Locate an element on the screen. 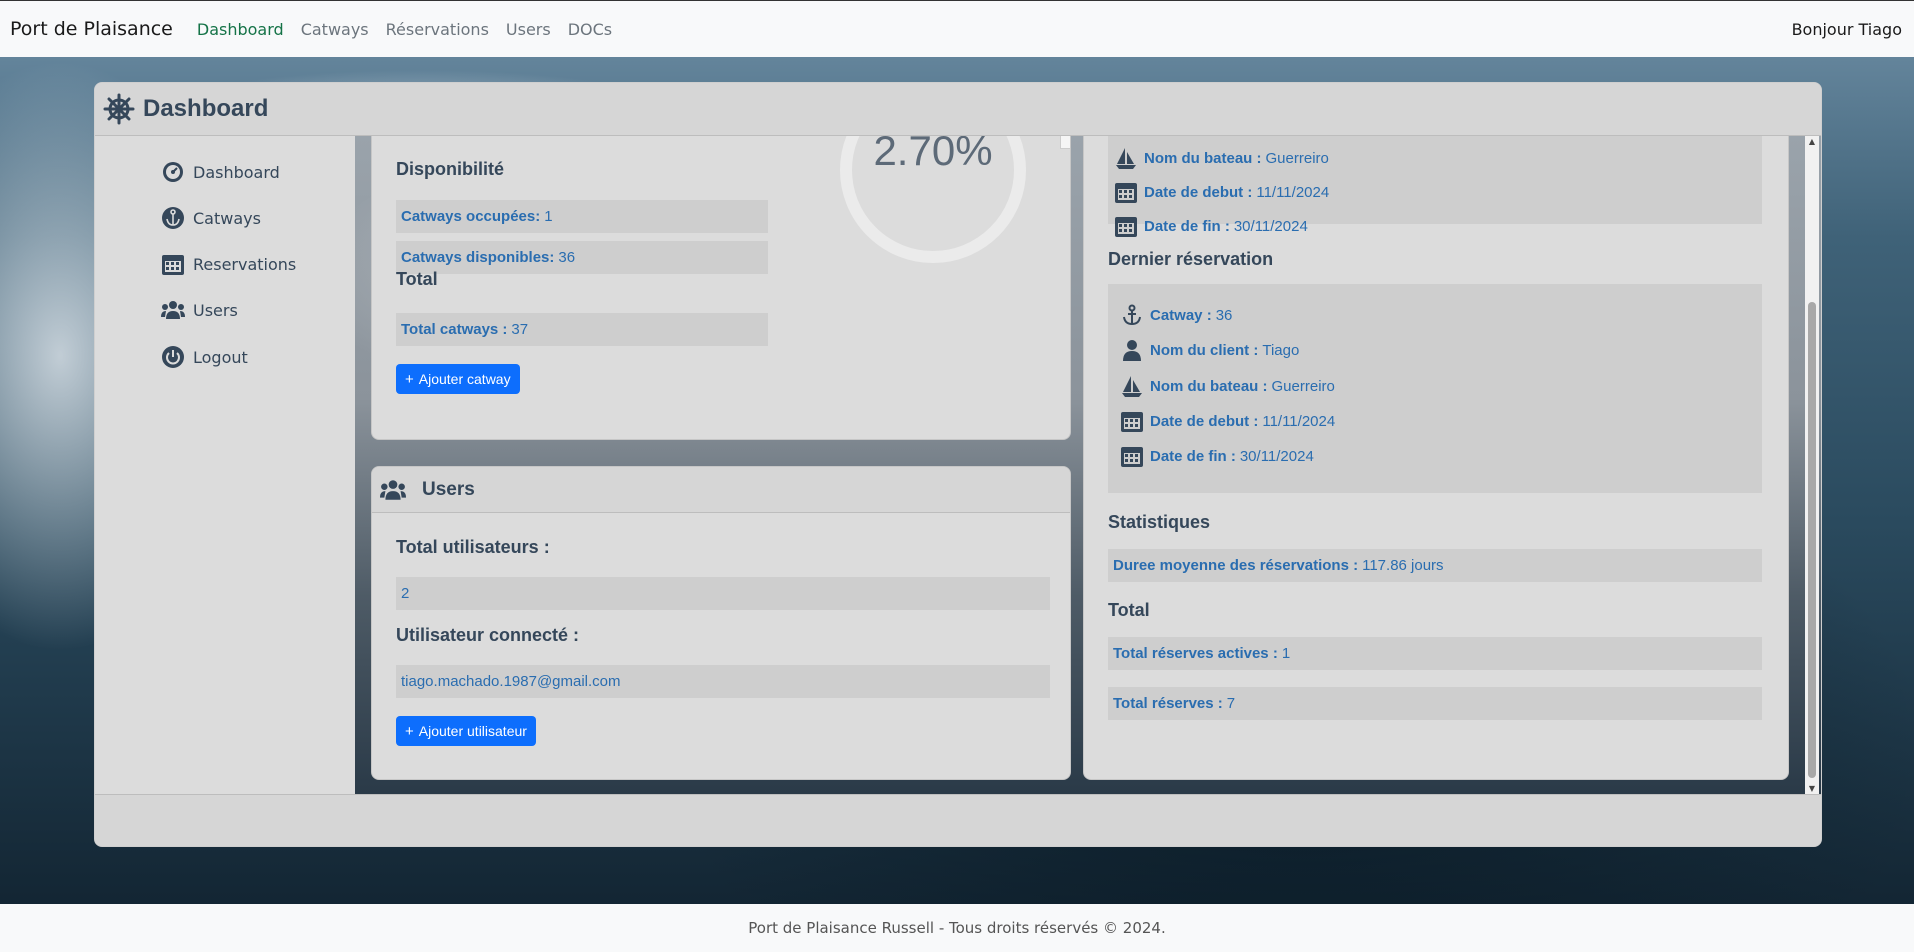 The width and height of the screenshot is (1914, 952). current-end-value: 30/11/2024 is located at coordinates (1270, 226).